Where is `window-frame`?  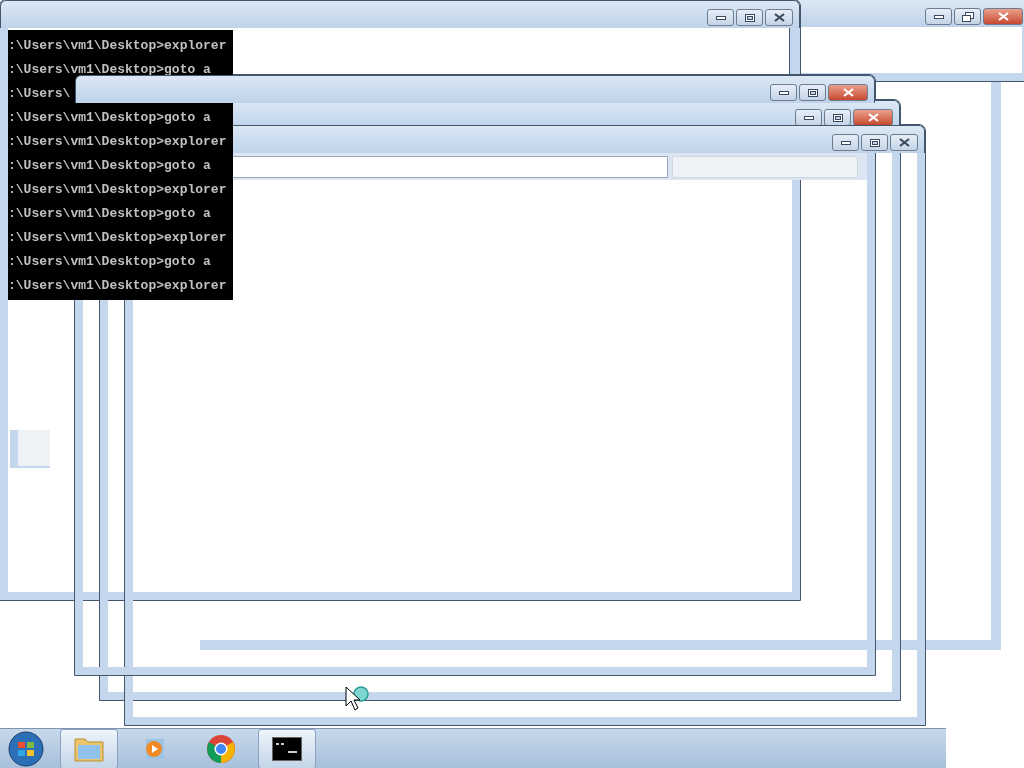 window-frame is located at coordinates (30, 449).